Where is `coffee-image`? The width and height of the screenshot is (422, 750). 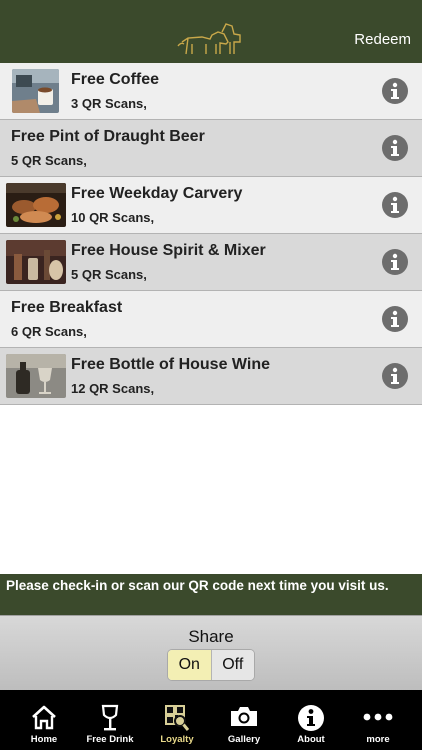 coffee-image is located at coordinates (35, 91).